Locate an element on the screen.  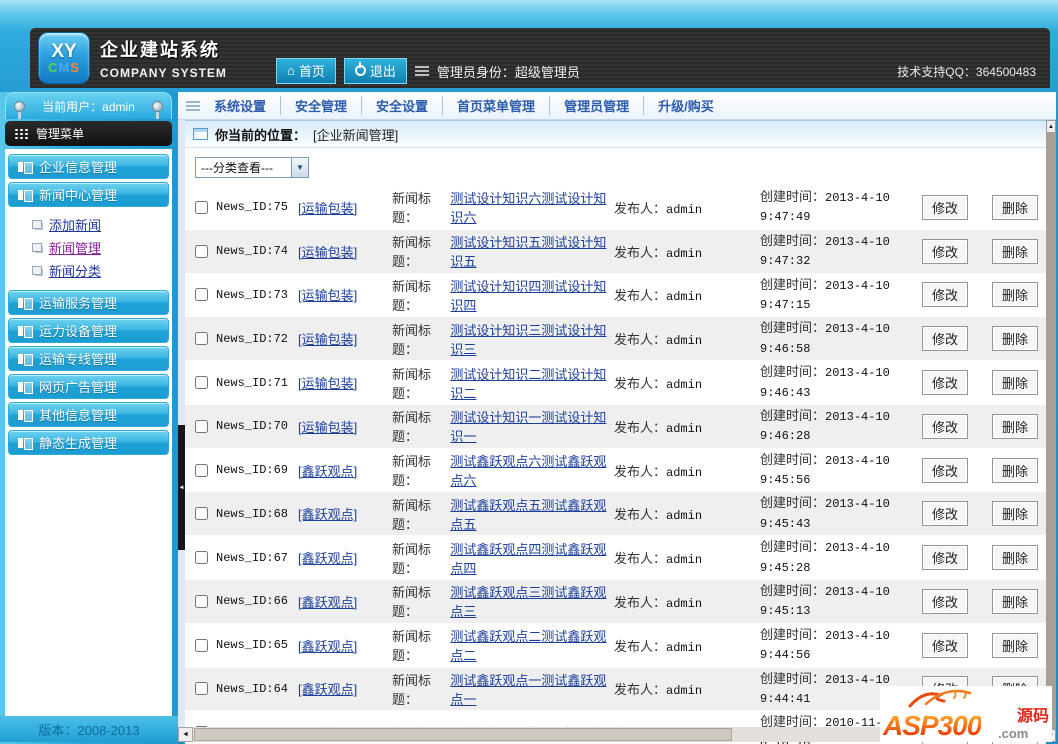
submenu-item-news-categories: 新闻分类 is located at coordinates (100, 270).